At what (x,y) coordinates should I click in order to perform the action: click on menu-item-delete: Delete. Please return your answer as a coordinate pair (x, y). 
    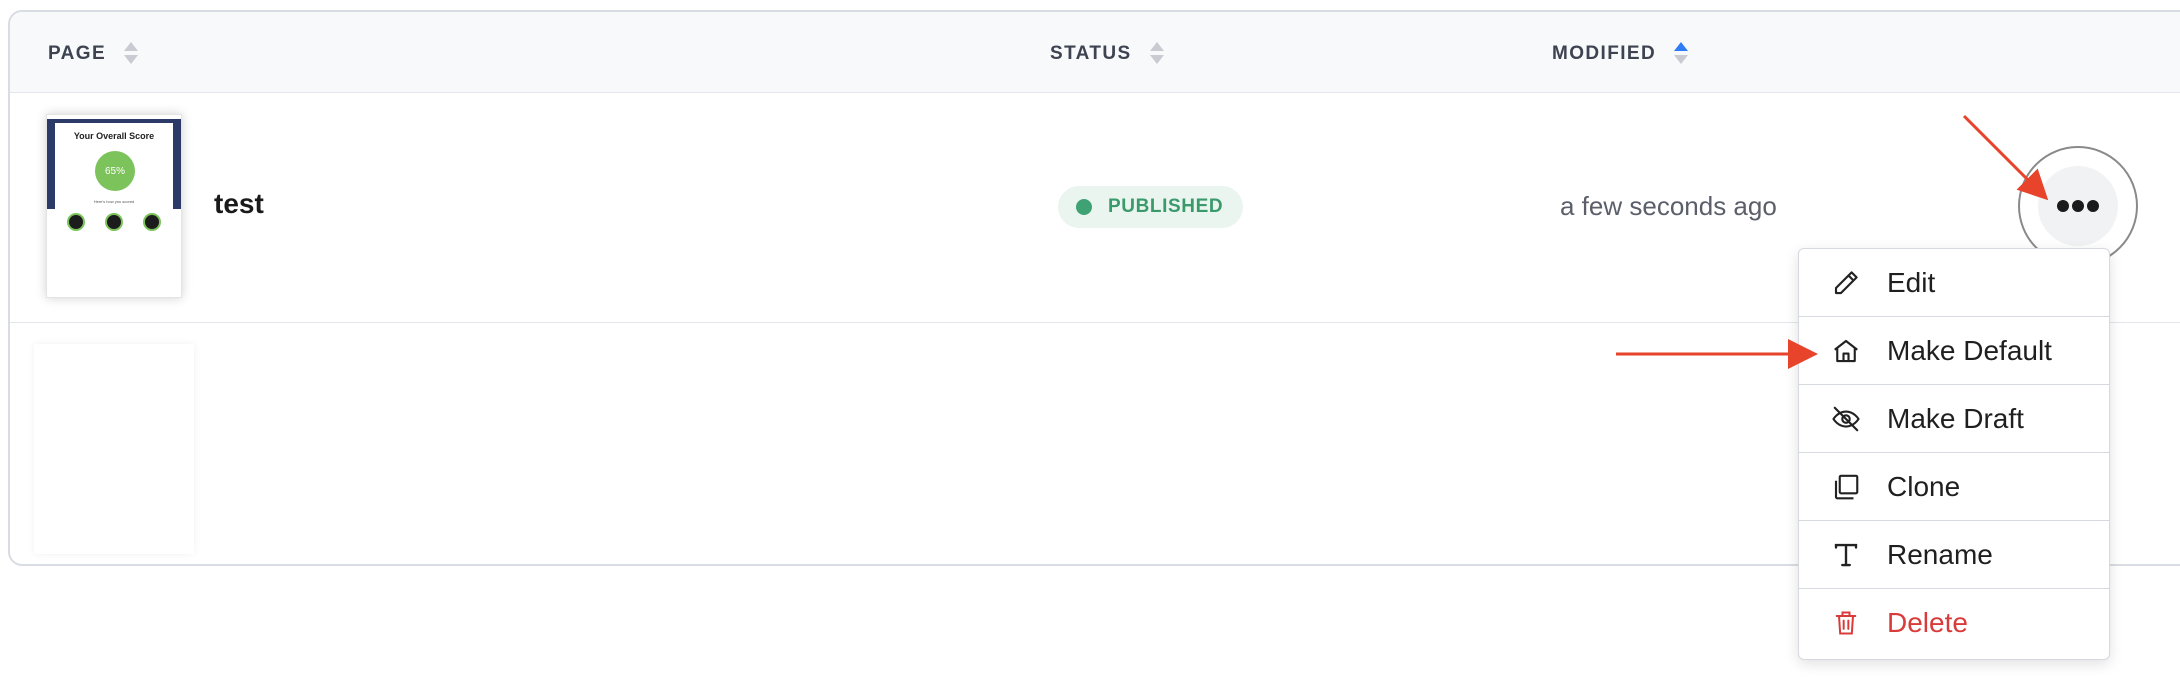
    Looking at the image, I should click on (1954, 623).